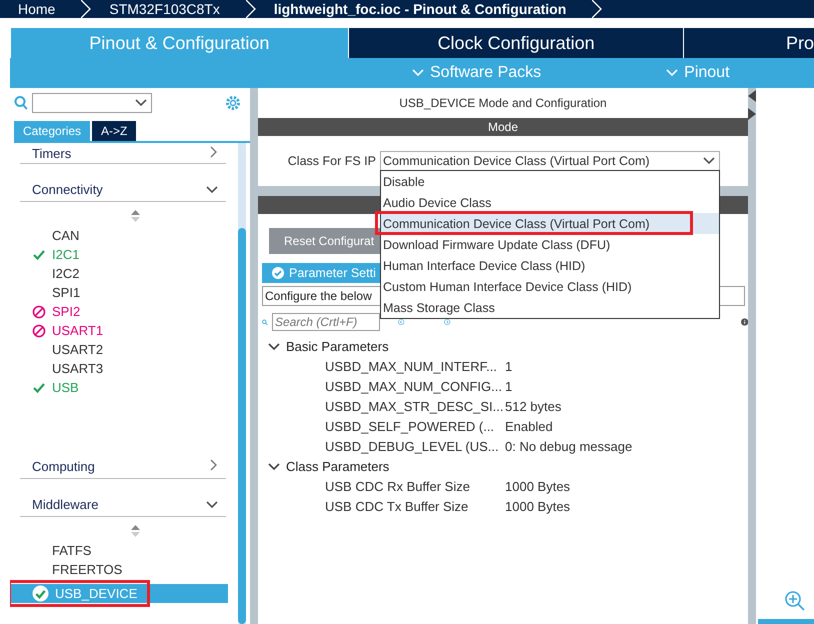 This screenshot has height=624, width=814. Describe the element at coordinates (123, 368) in the screenshot. I see `peripheral-item: USART3` at that location.